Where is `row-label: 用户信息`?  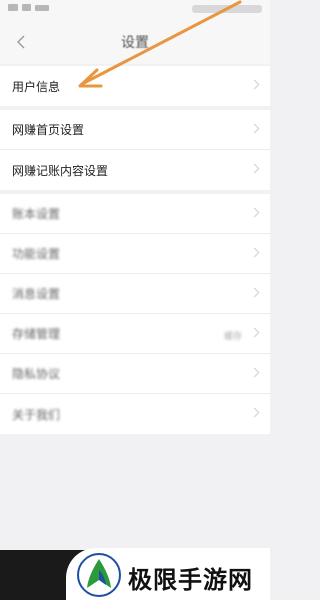 row-label: 用户信息 is located at coordinates (36, 86).